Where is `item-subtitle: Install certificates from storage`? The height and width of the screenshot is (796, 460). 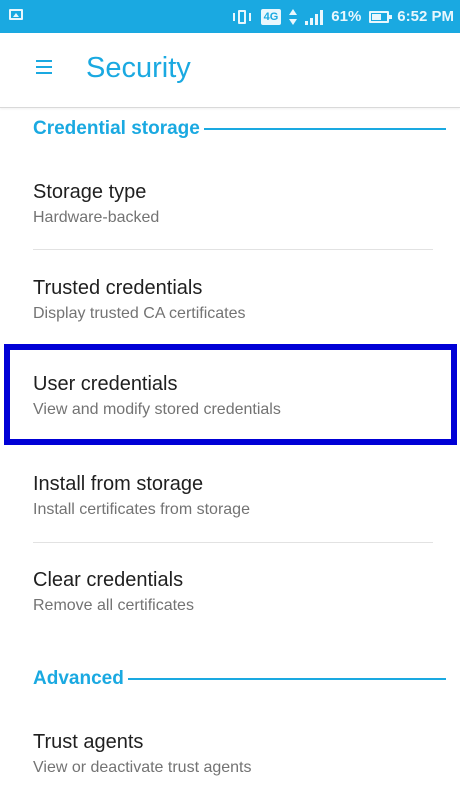
item-subtitle: Install certificates from storage is located at coordinates (141, 509).